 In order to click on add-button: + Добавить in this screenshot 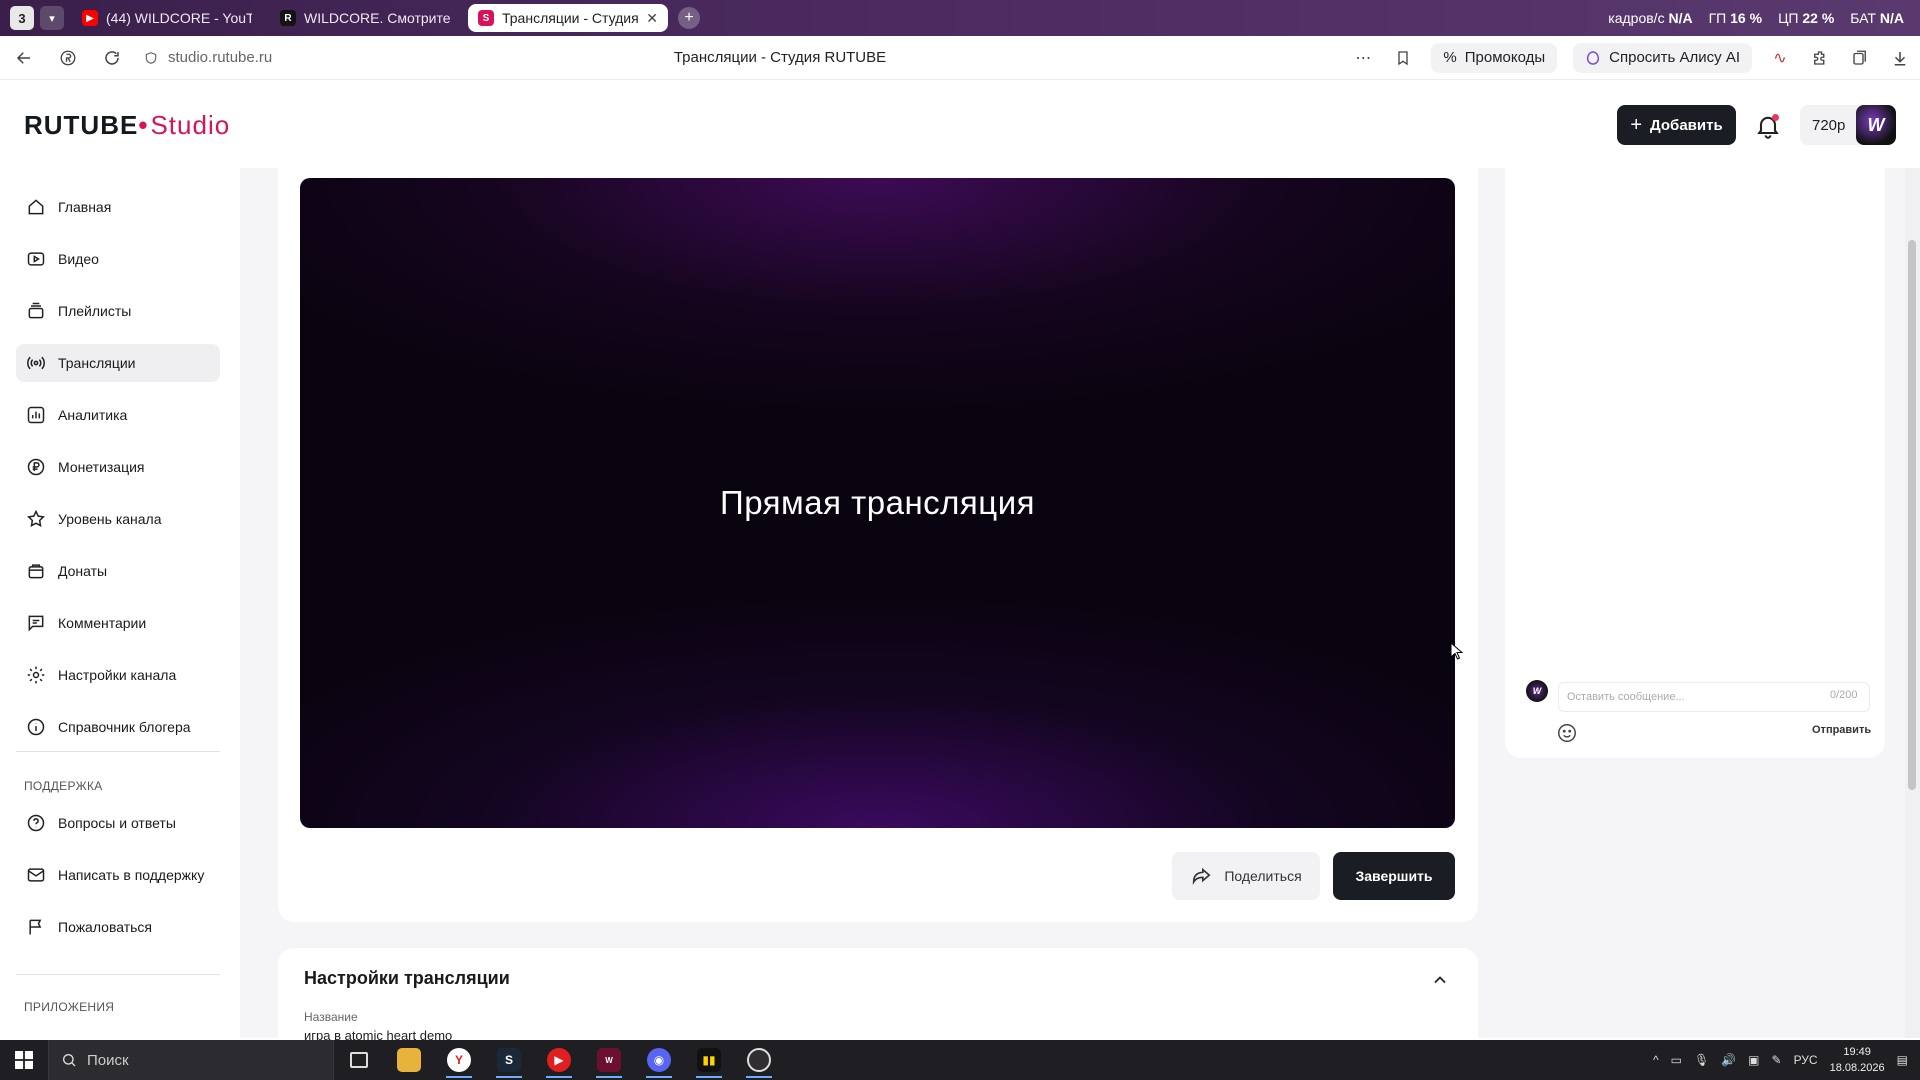, I will do `click(1676, 125)`.